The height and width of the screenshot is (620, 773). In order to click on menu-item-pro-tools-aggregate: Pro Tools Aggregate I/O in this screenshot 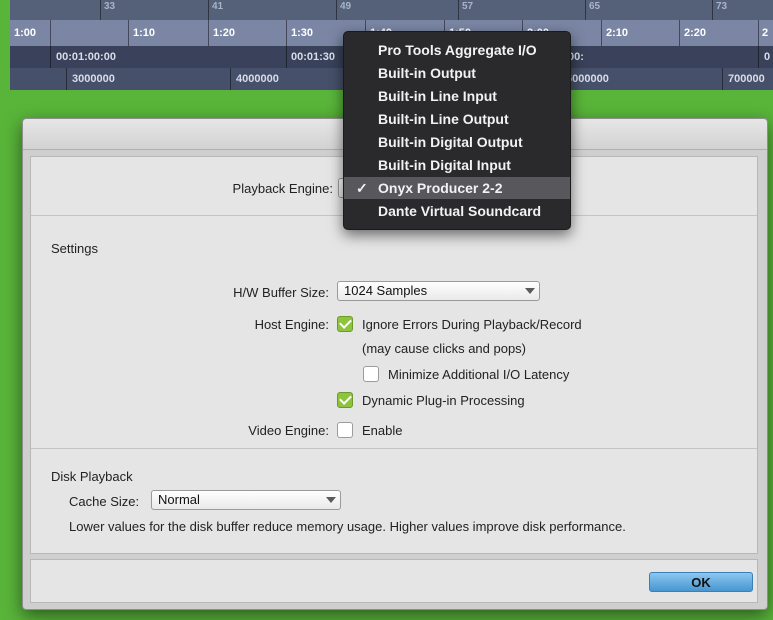, I will do `click(457, 50)`.